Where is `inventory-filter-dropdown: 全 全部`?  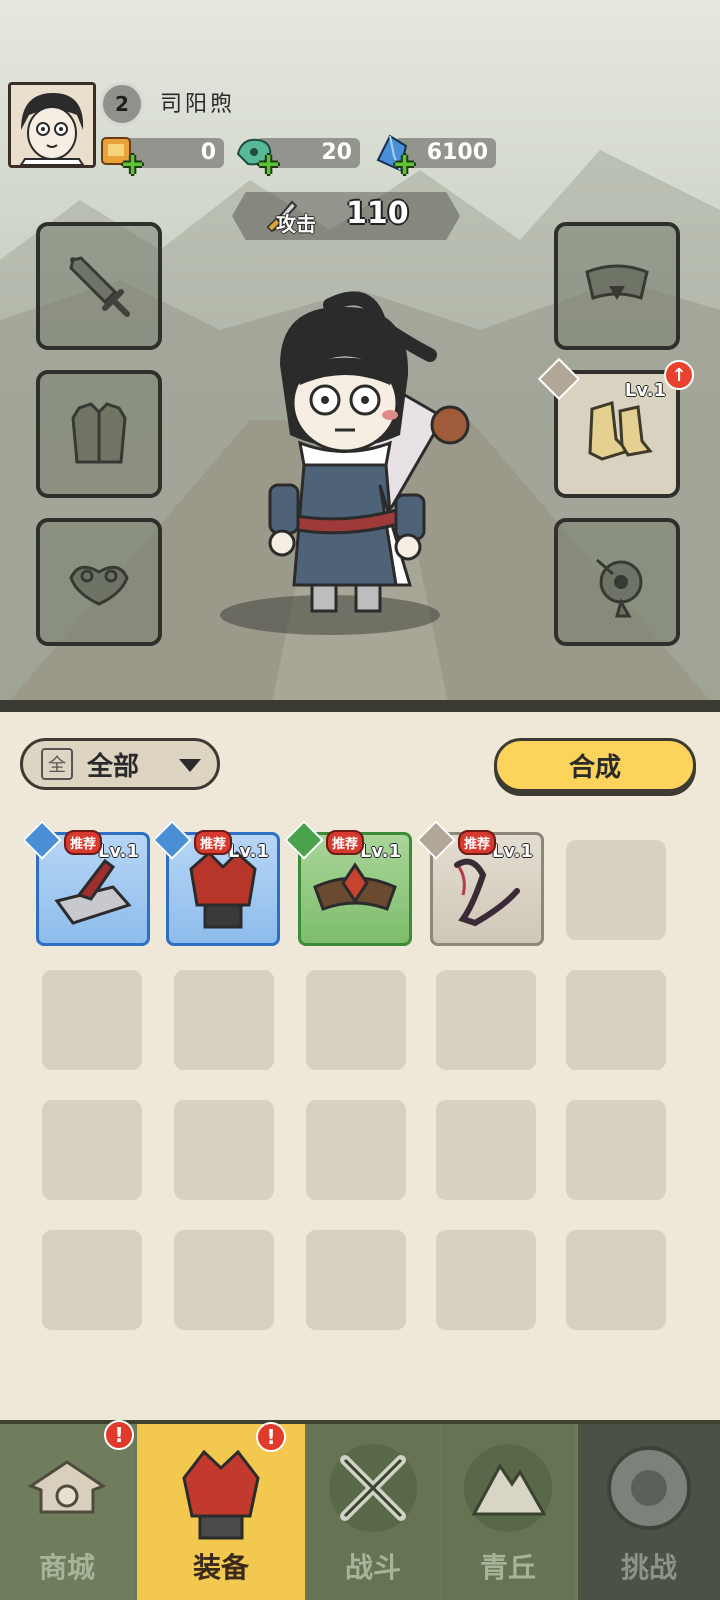 inventory-filter-dropdown: 全 全部 is located at coordinates (120, 764).